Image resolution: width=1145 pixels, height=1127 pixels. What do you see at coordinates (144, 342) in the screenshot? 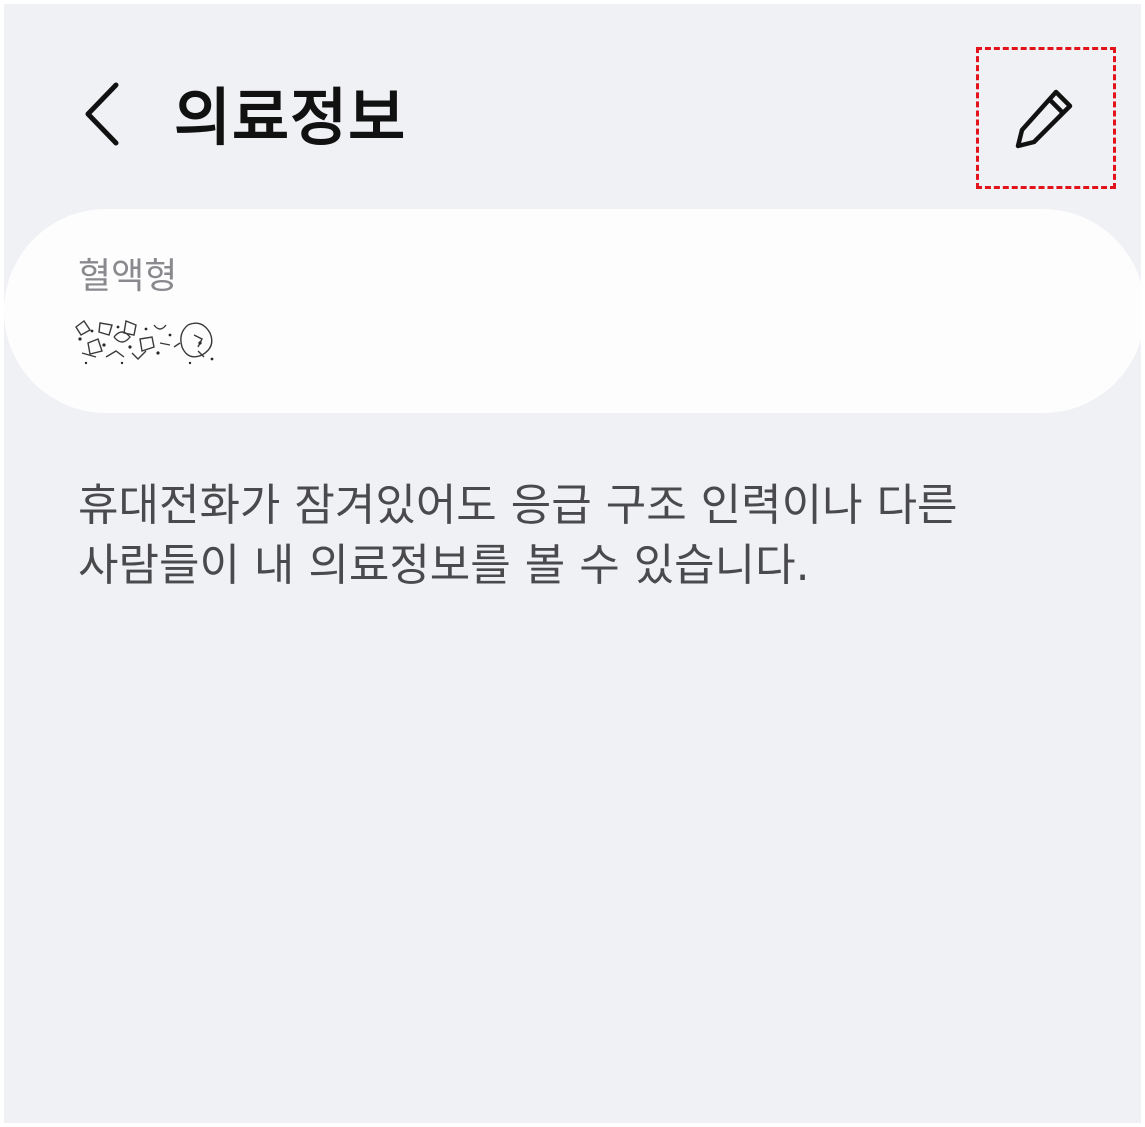
I see `blood-type-value-redacted` at bounding box center [144, 342].